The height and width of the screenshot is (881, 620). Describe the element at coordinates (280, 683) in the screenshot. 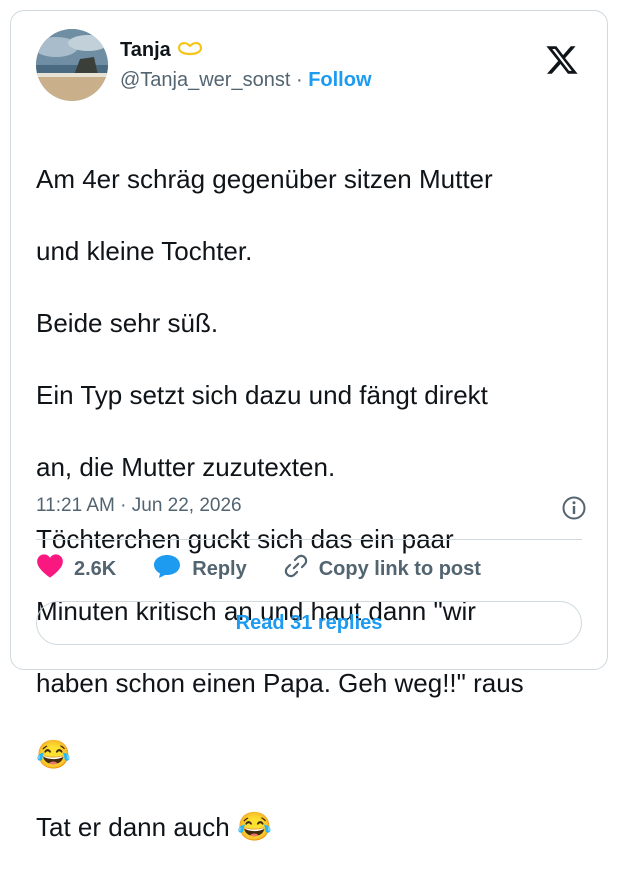

I see `text-line: haben schon einen Papa. Geh weg!!" raus` at that location.